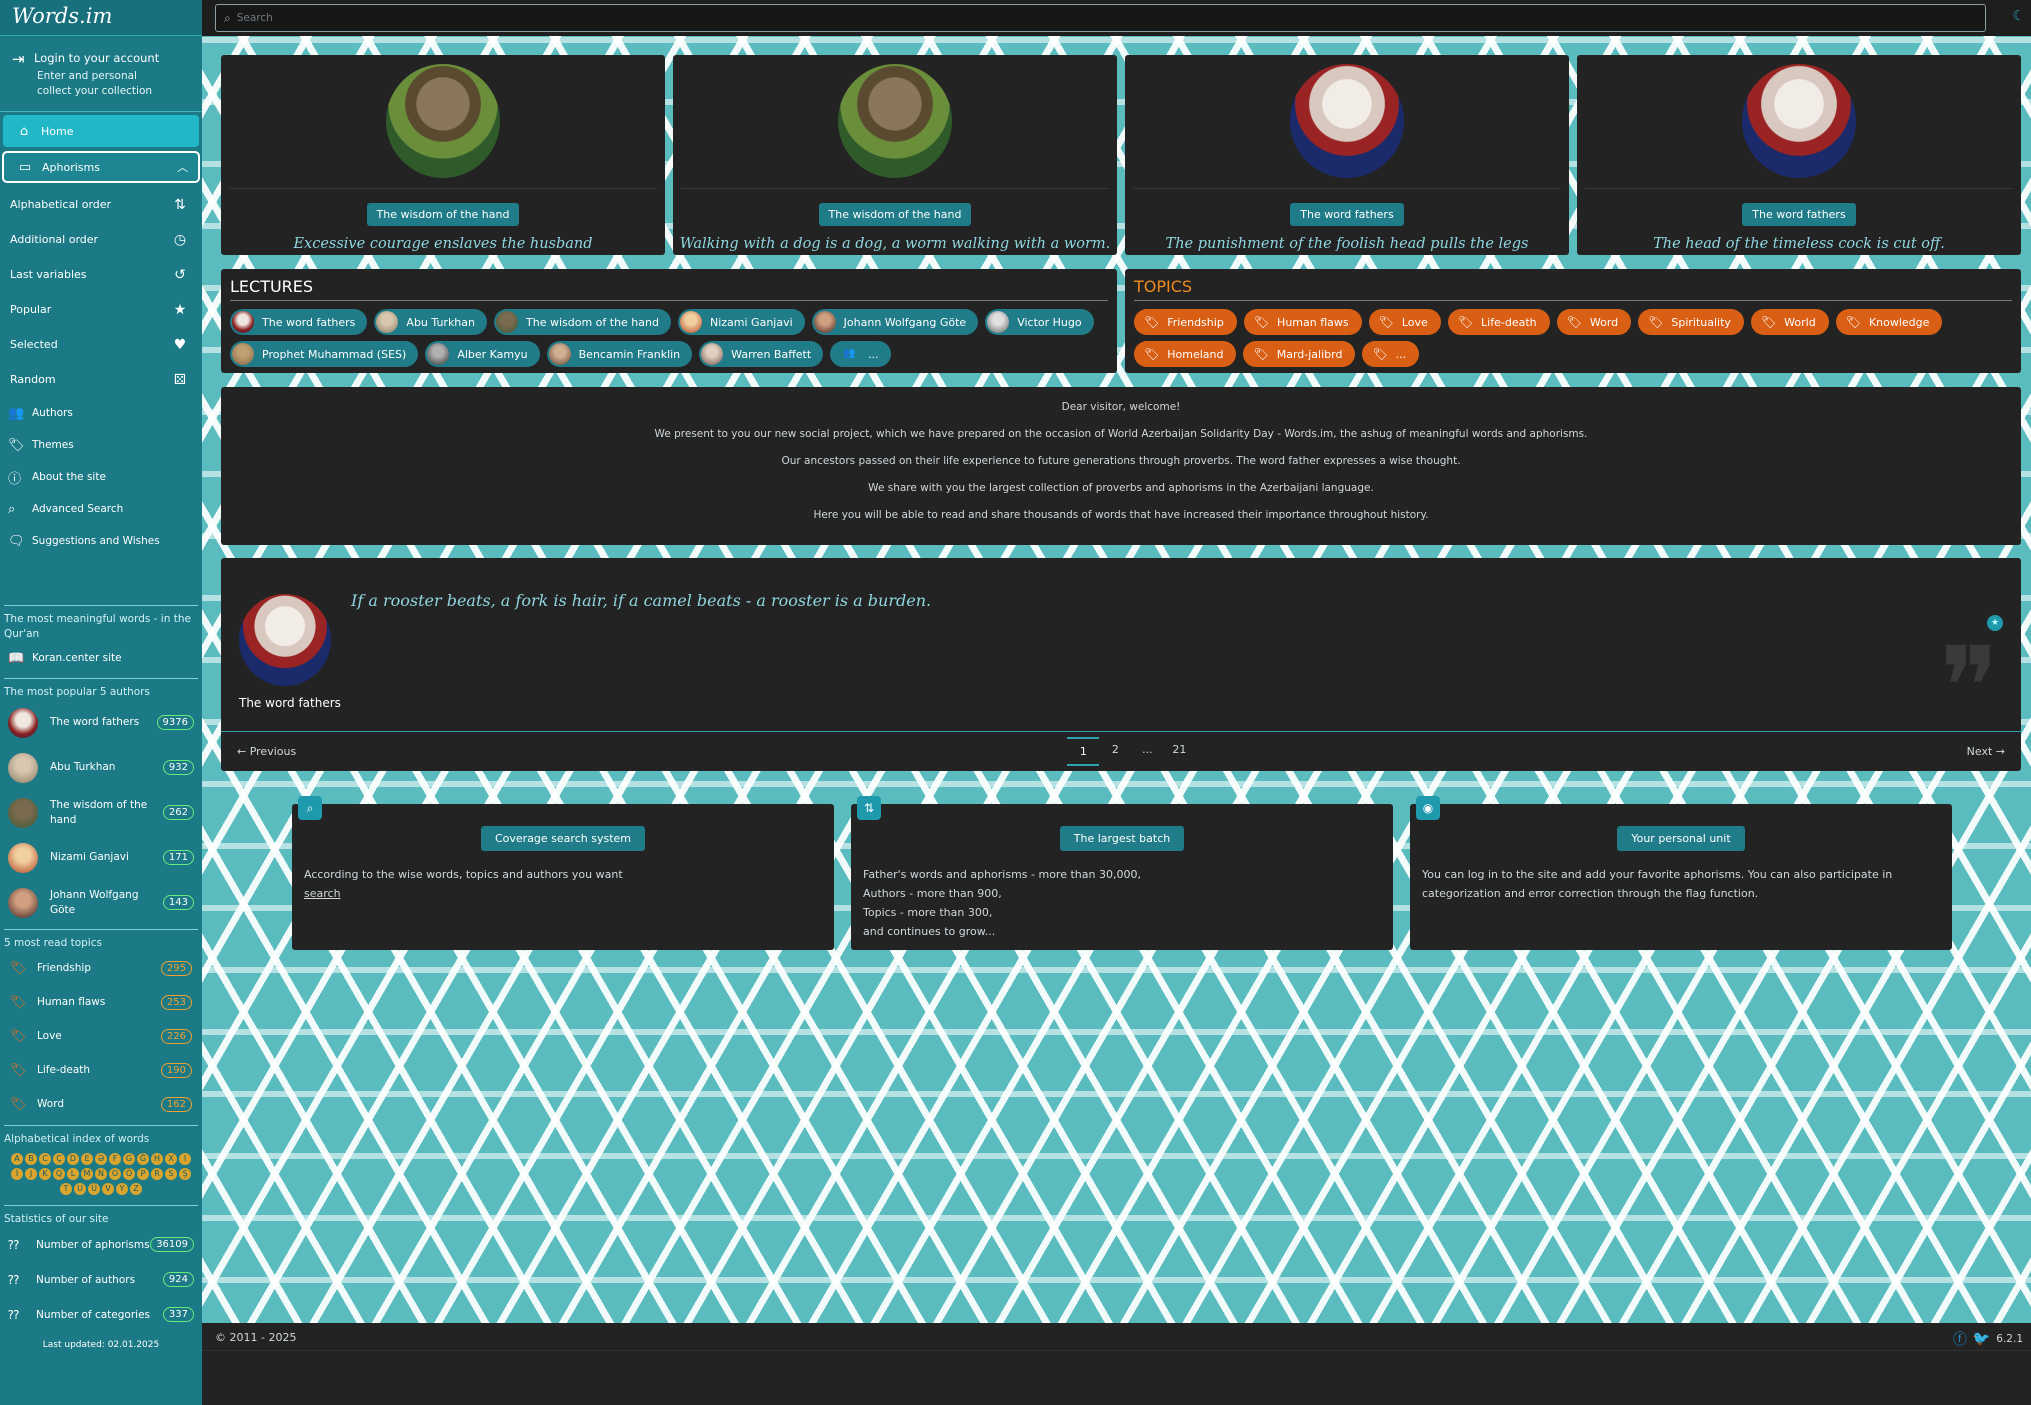 This screenshot has height=1405, width=2031. What do you see at coordinates (290, 703) in the screenshot?
I see `author-name: The word fathers` at bounding box center [290, 703].